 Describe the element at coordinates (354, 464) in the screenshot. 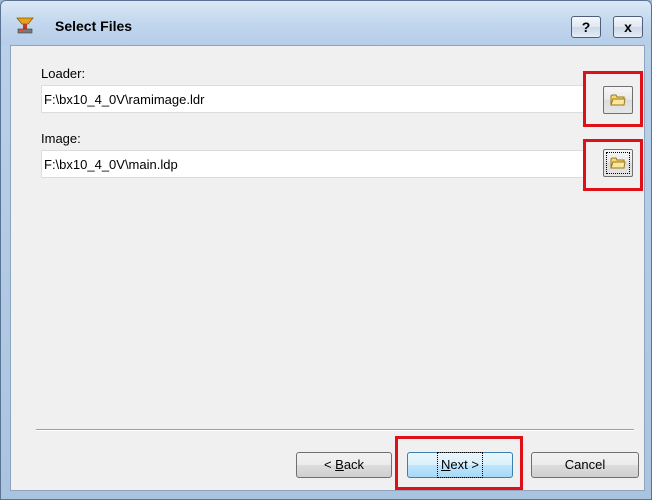

I see `back-rest: ack` at that location.